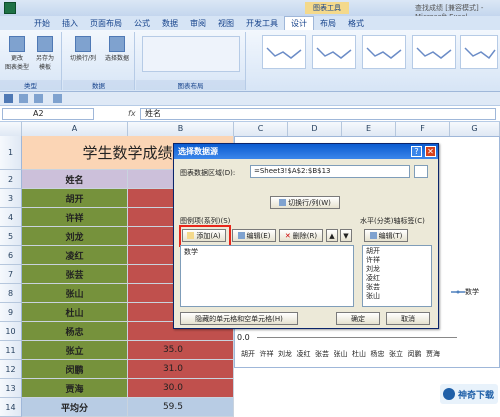 The image size is (500, 417). I want to click on row-header: 2, so click(11, 179).